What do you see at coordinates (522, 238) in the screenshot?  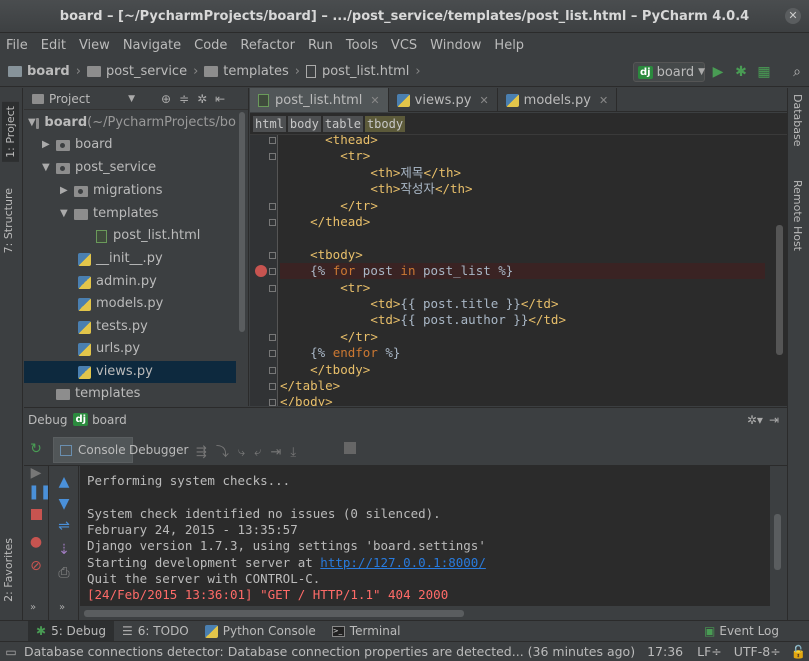 I see `code-line` at bounding box center [522, 238].